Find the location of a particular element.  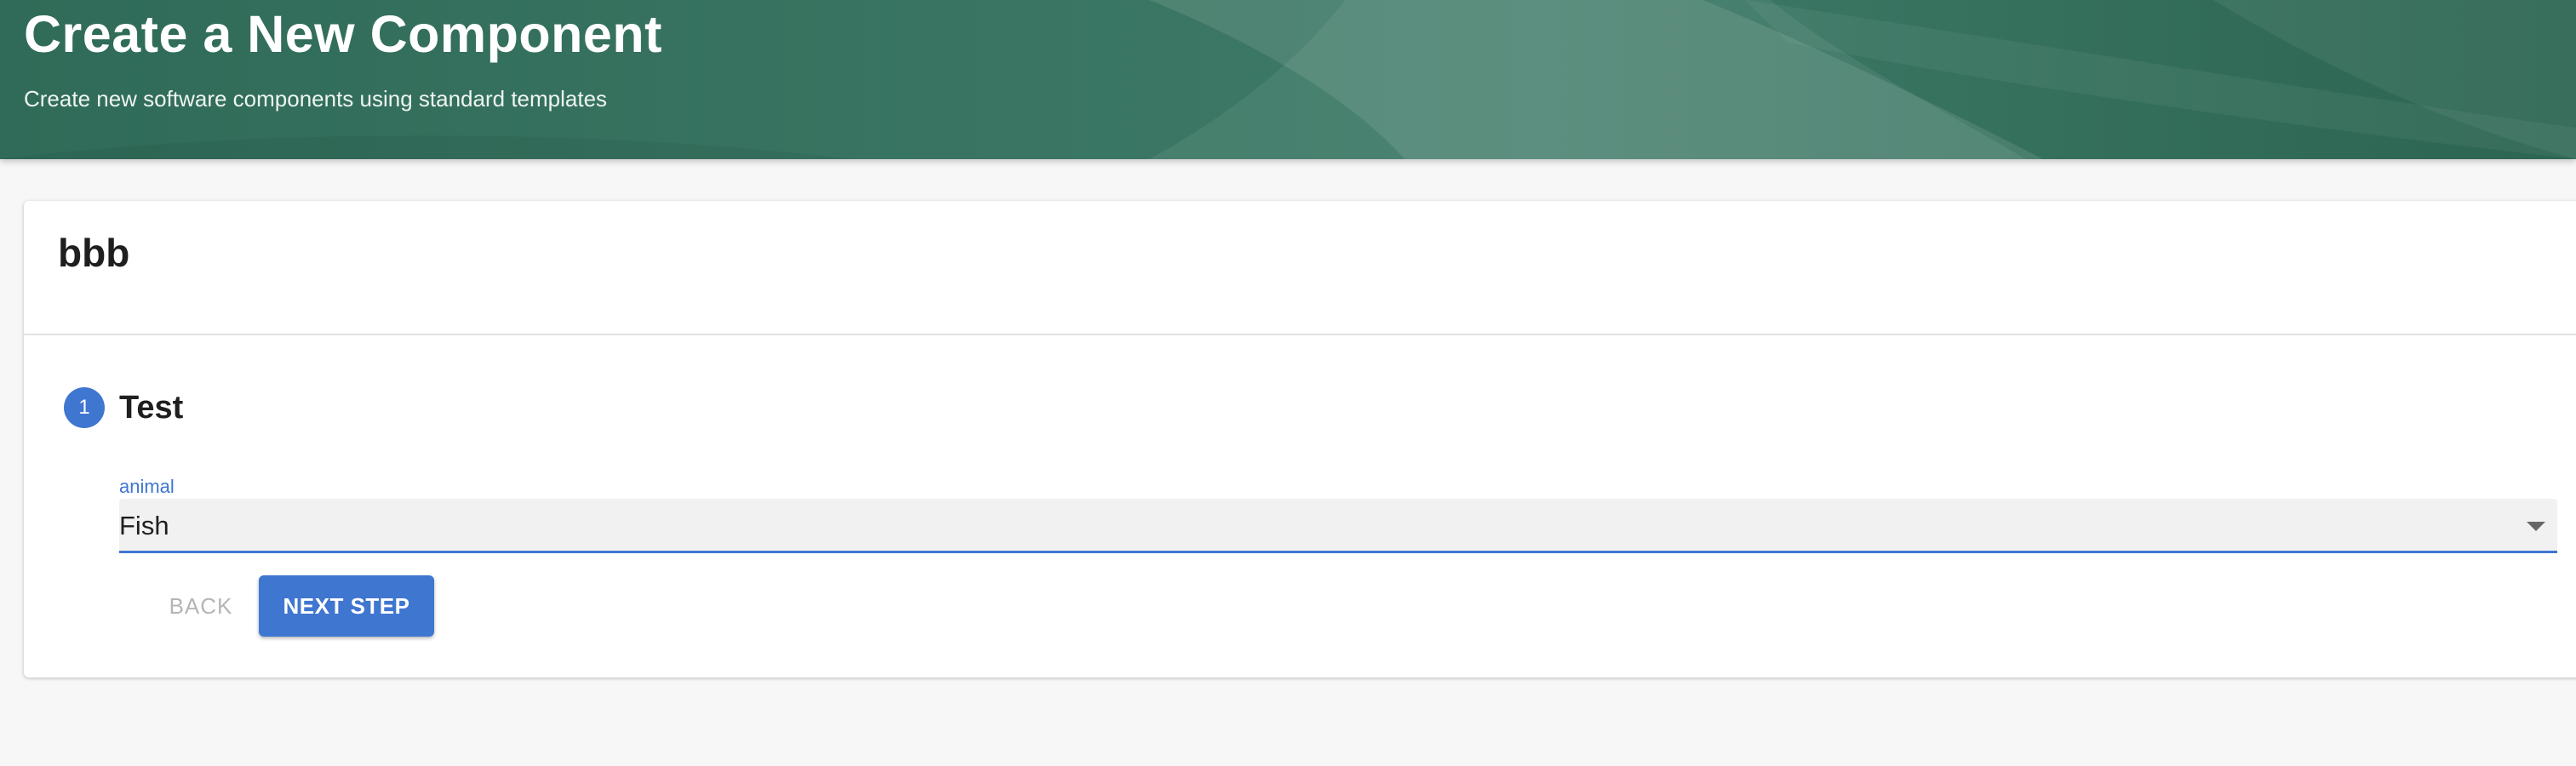

stepper-step: 1 Test is located at coordinates (123, 408).